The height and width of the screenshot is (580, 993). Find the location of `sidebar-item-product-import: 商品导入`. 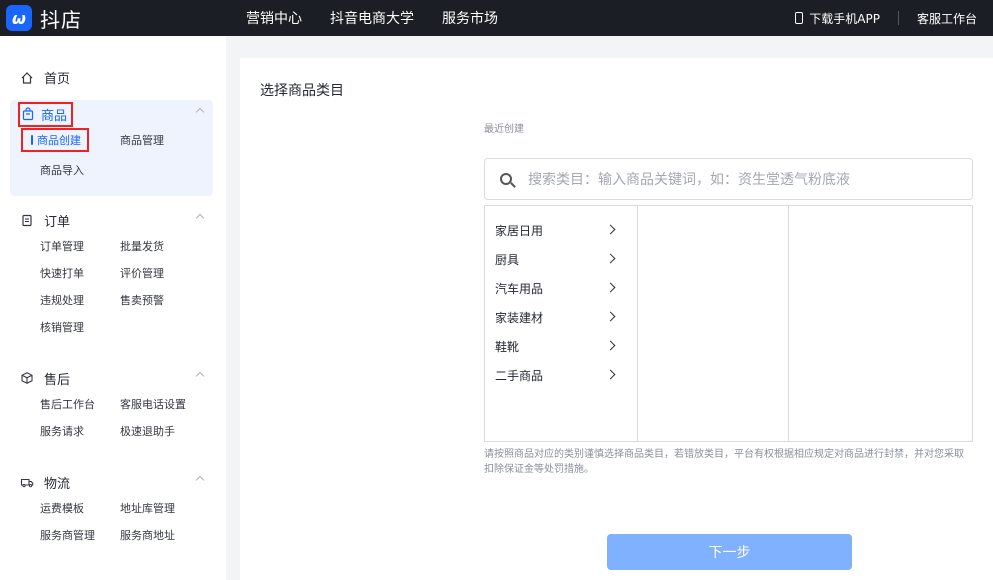

sidebar-item-product-import: 商品导入 is located at coordinates (80, 170).